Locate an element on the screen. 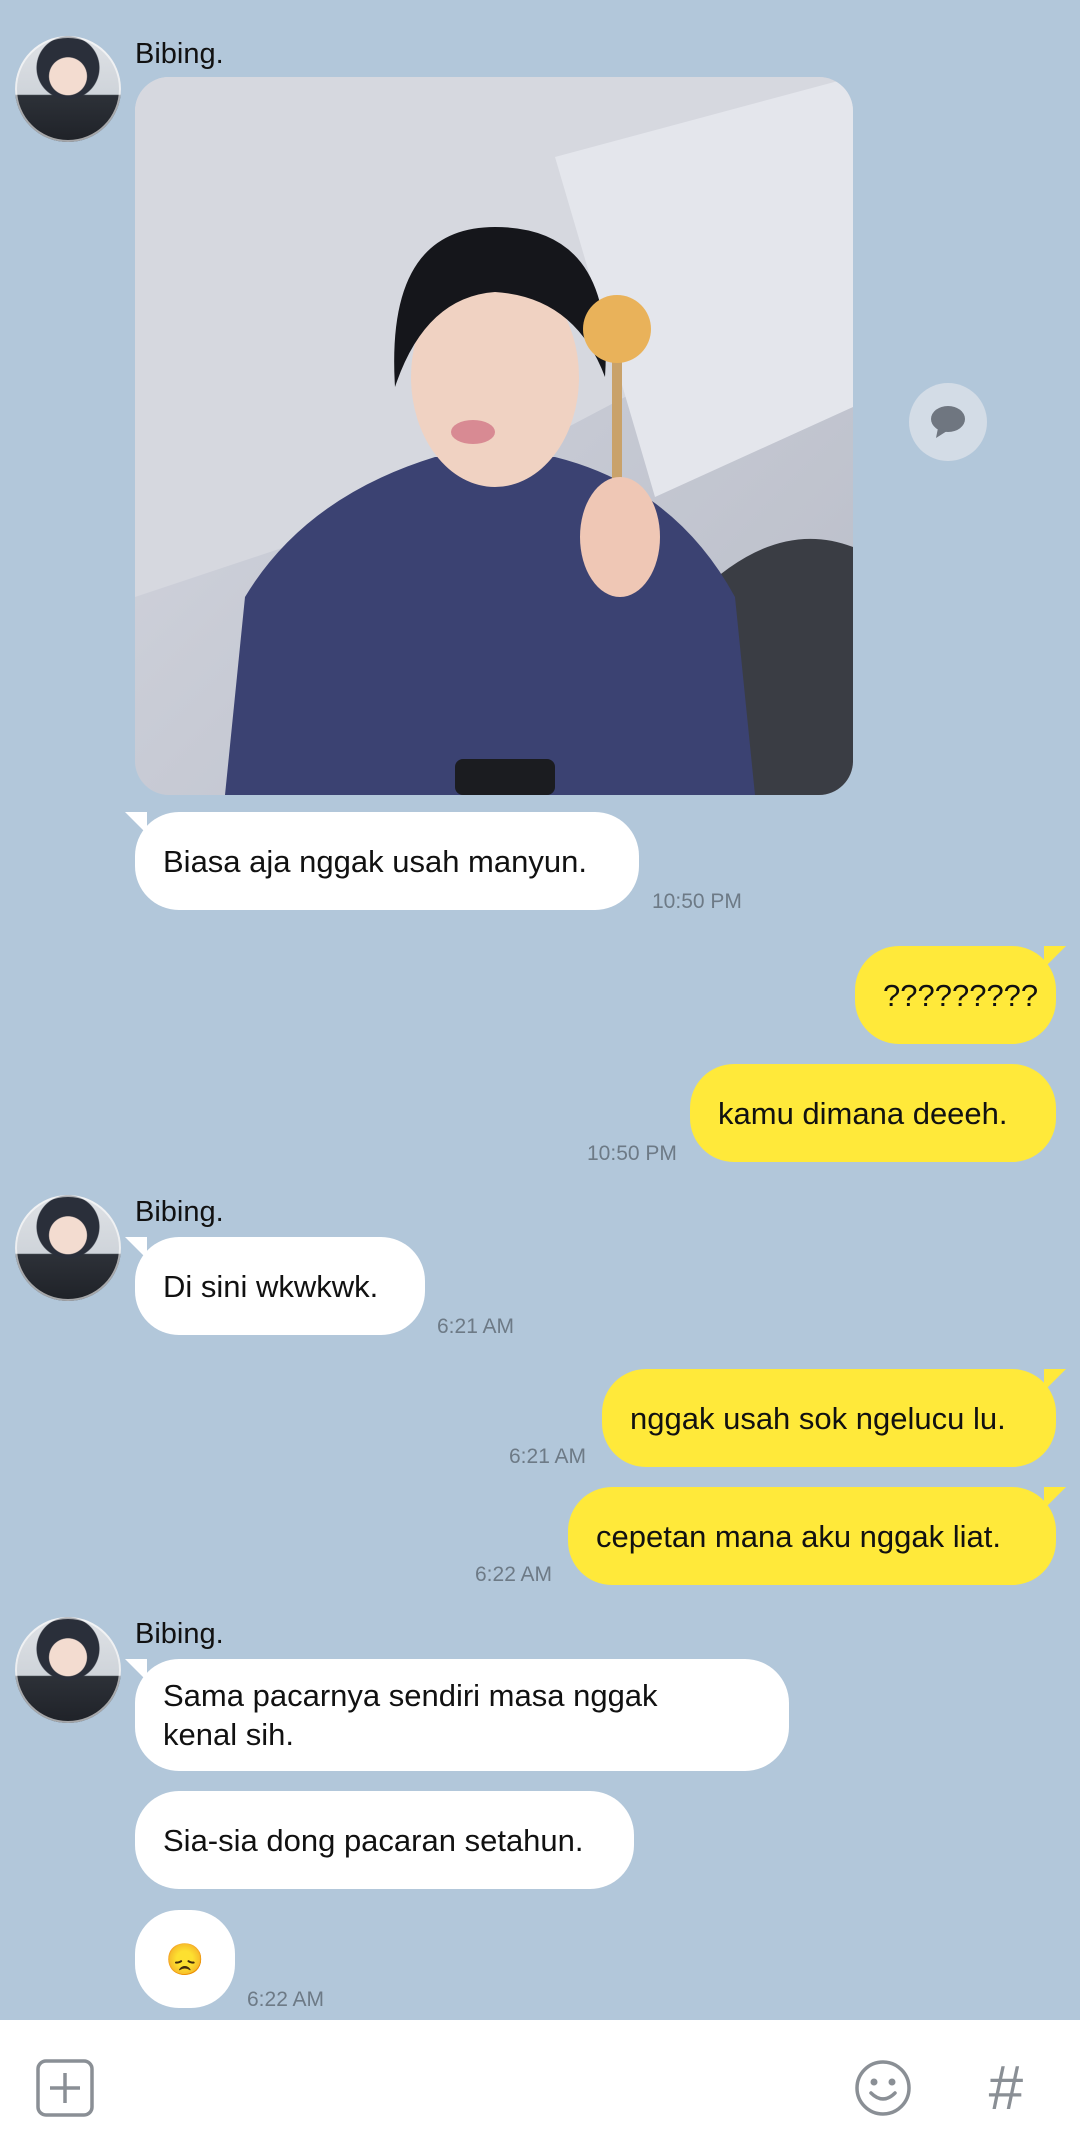 This screenshot has height=2151, width=1080. message-bubble: 😞 is located at coordinates (185, 1959).